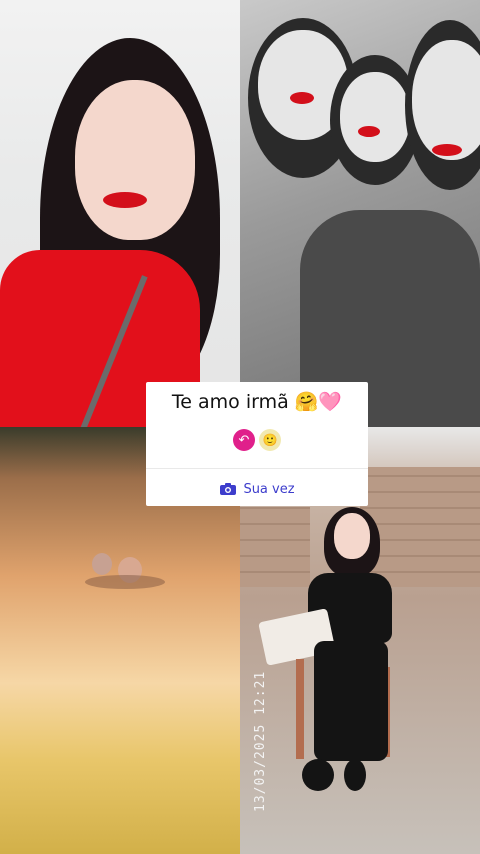 This screenshot has height=854, width=480. What do you see at coordinates (447, 150) in the screenshot?
I see `lips-right` at bounding box center [447, 150].